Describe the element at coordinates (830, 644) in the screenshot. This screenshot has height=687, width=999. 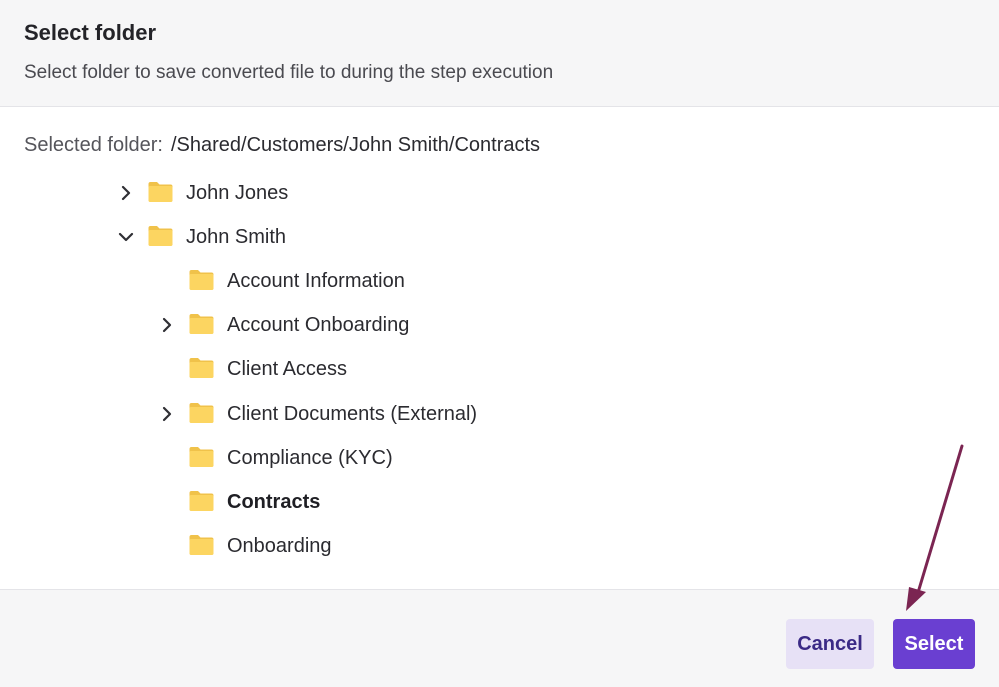
I see `cancel-button: Cancel` at that location.